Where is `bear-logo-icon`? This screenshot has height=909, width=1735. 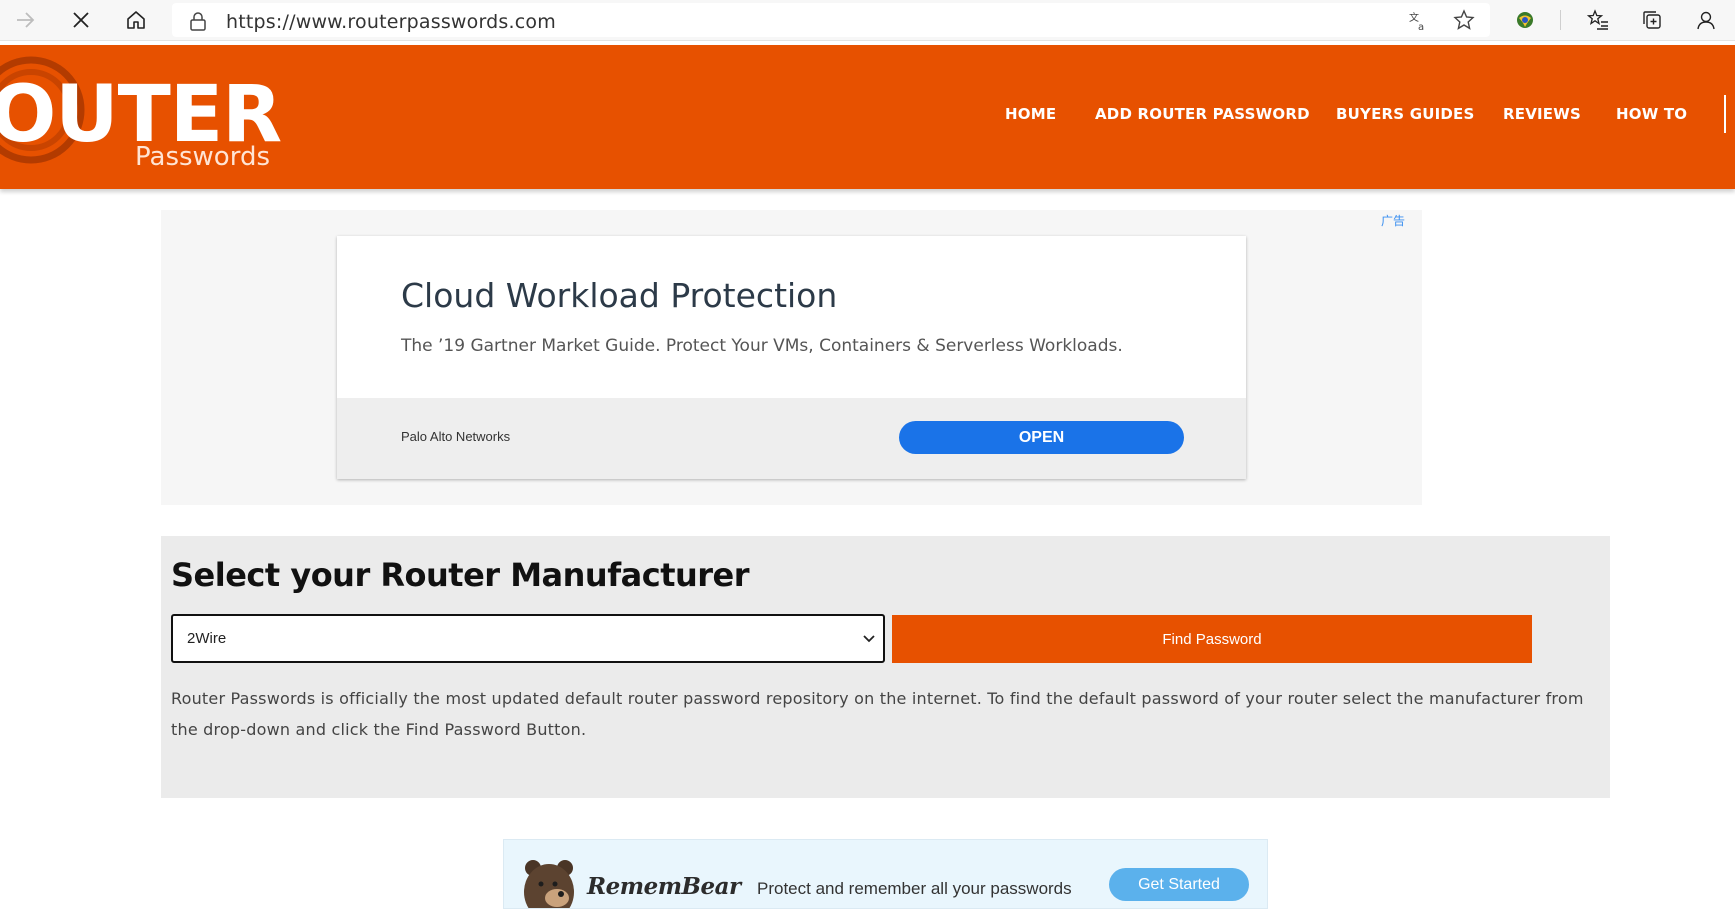
bear-logo-icon is located at coordinates (549, 884).